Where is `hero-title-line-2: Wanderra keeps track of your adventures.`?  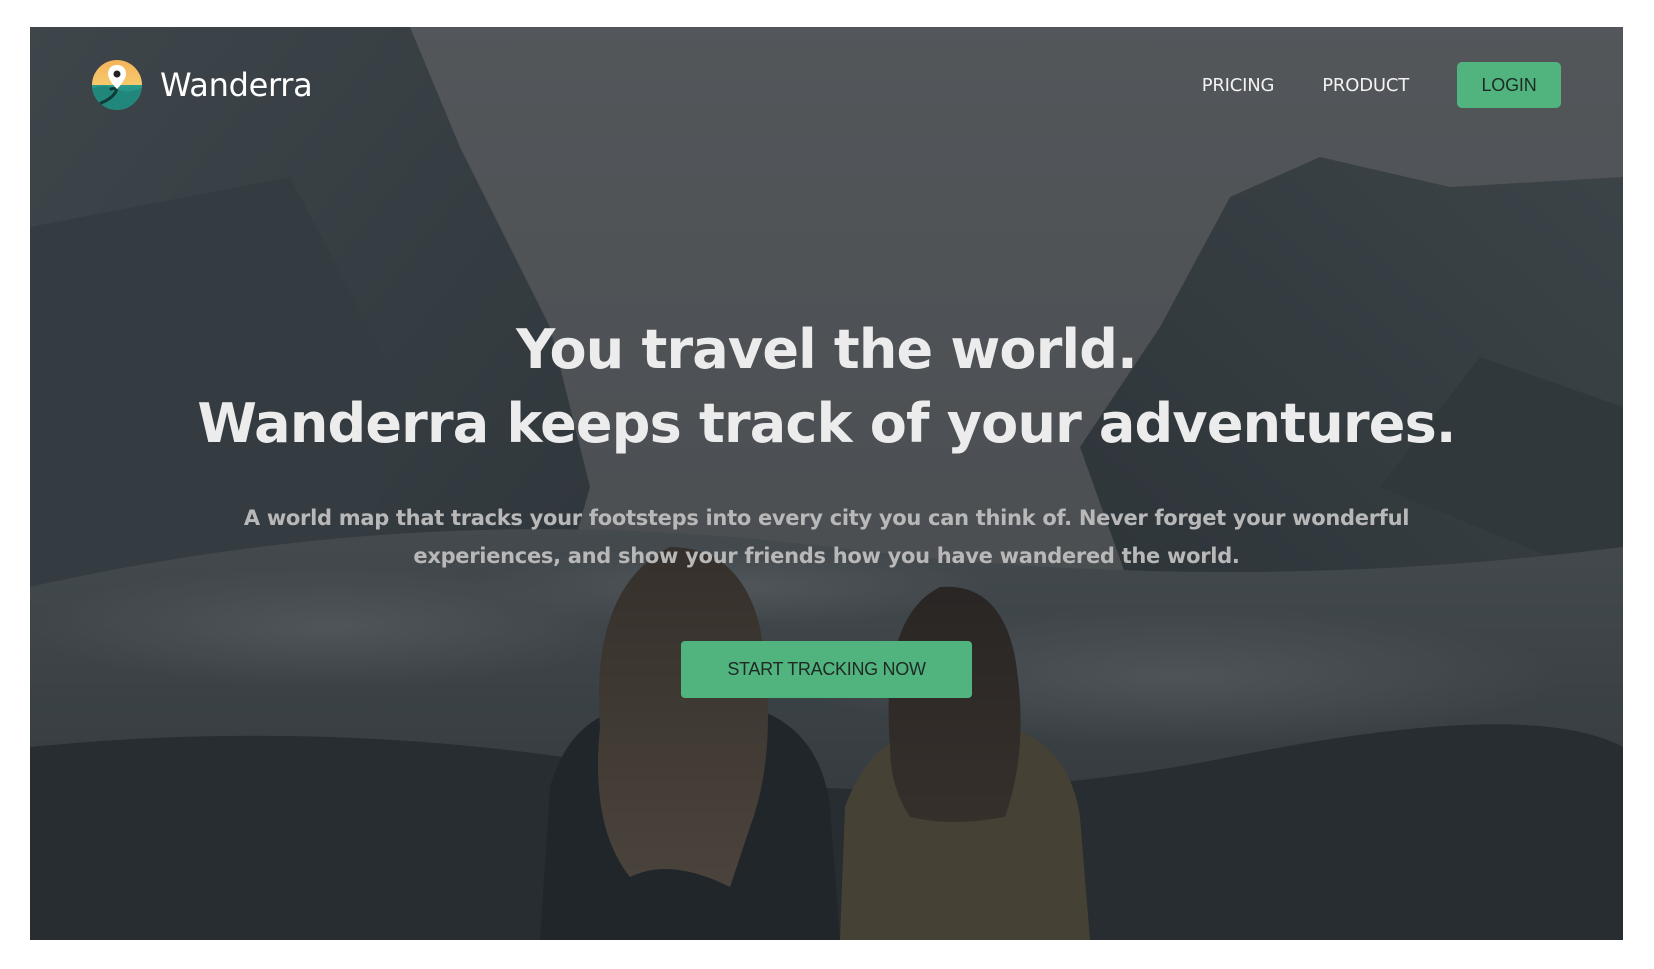
hero-title-line-2: Wanderra keeps track of your adventures. is located at coordinates (826, 423).